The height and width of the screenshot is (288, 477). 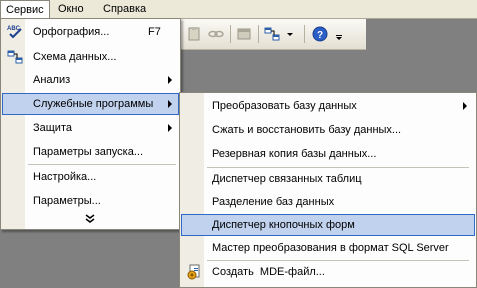 I want to click on menu-item-convert-db: Преобразовать базу данных, so click(x=328, y=106).